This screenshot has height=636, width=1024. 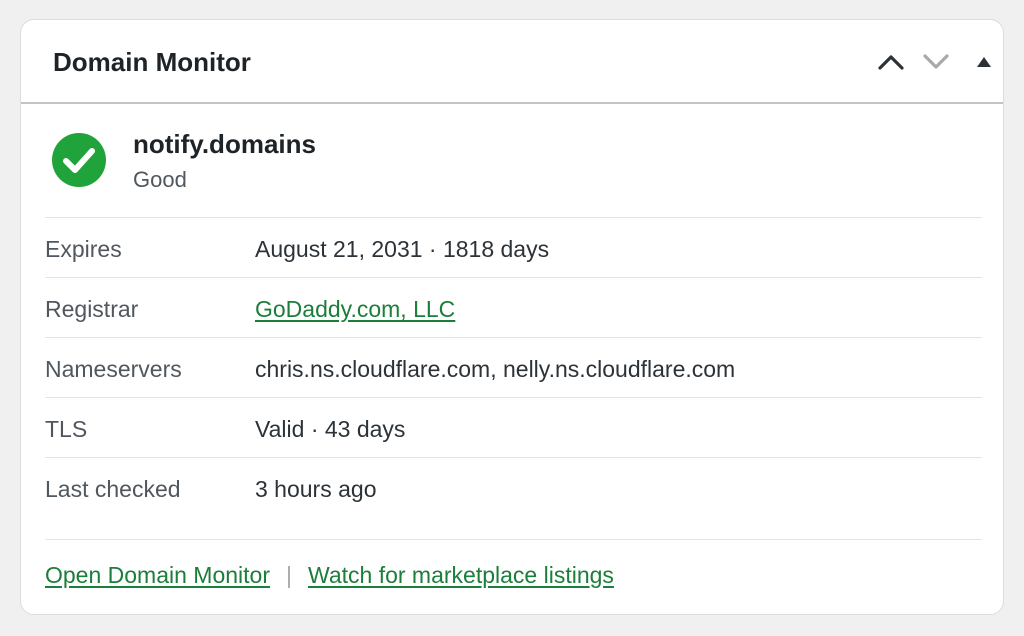 I want to click on triangle-up-icon, so click(x=984, y=62).